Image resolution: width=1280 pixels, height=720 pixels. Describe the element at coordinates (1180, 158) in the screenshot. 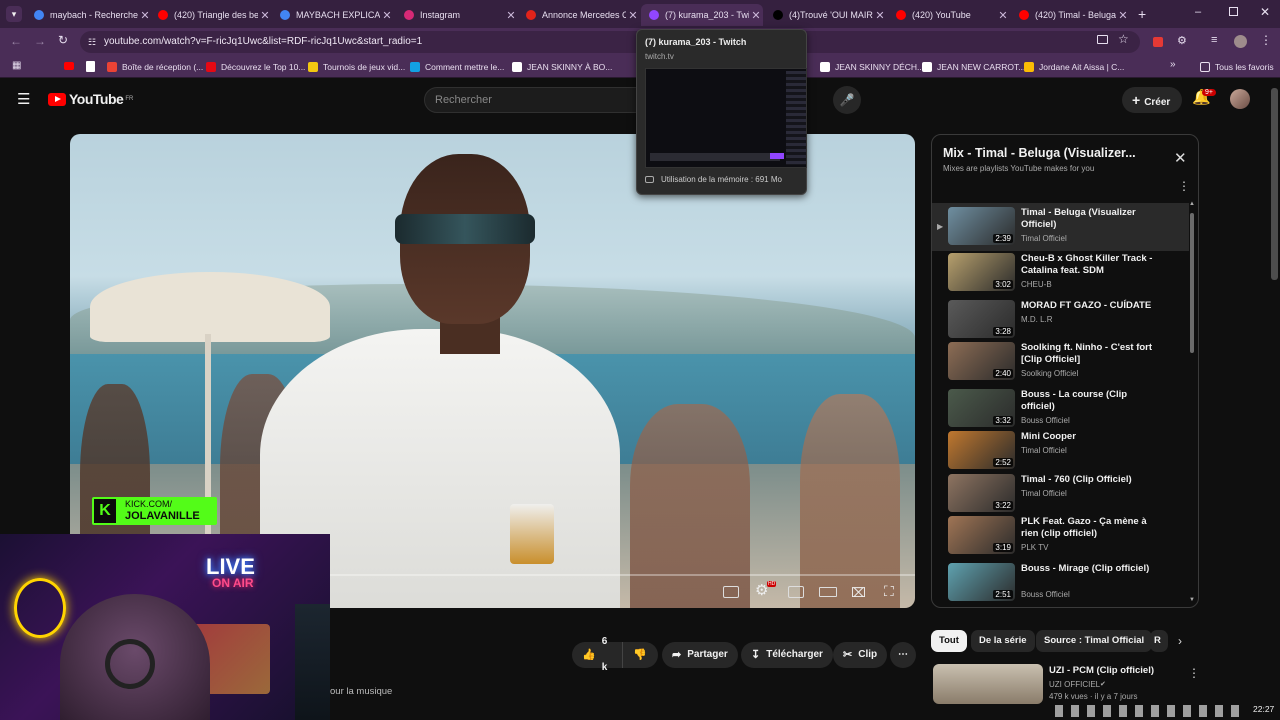

I see `close-playlist-icon: ✕` at that location.